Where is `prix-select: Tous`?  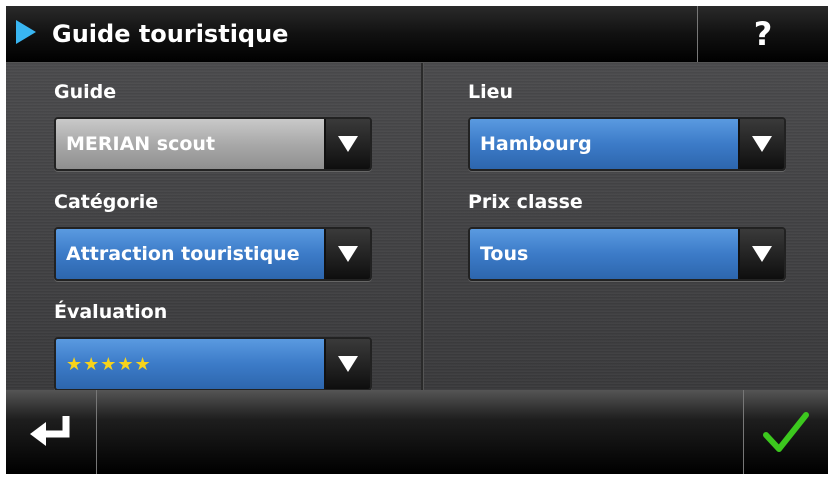 prix-select: Tous is located at coordinates (627, 254).